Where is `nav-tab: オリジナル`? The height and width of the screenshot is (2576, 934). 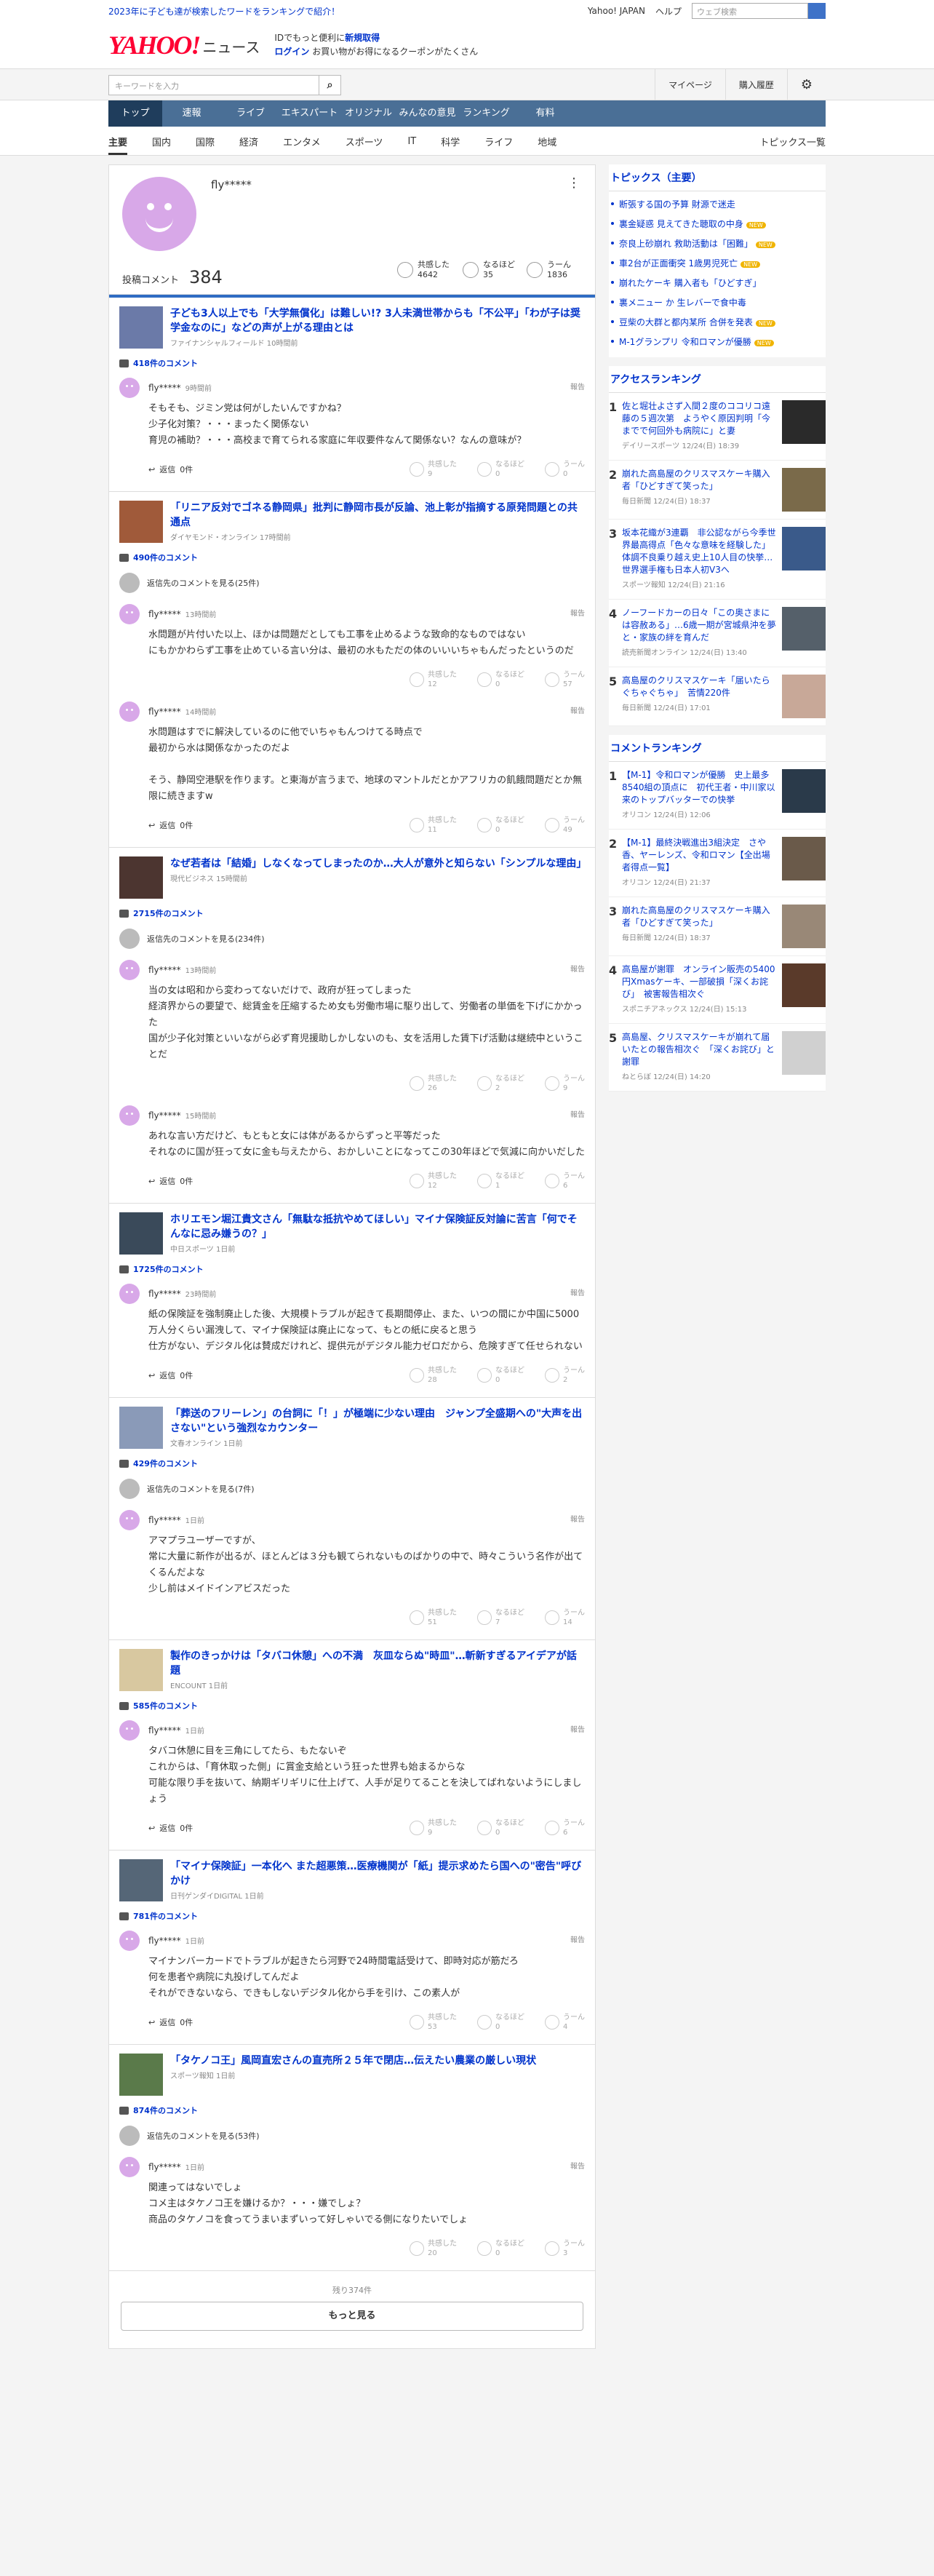
nav-tab: オリジナル is located at coordinates (368, 113).